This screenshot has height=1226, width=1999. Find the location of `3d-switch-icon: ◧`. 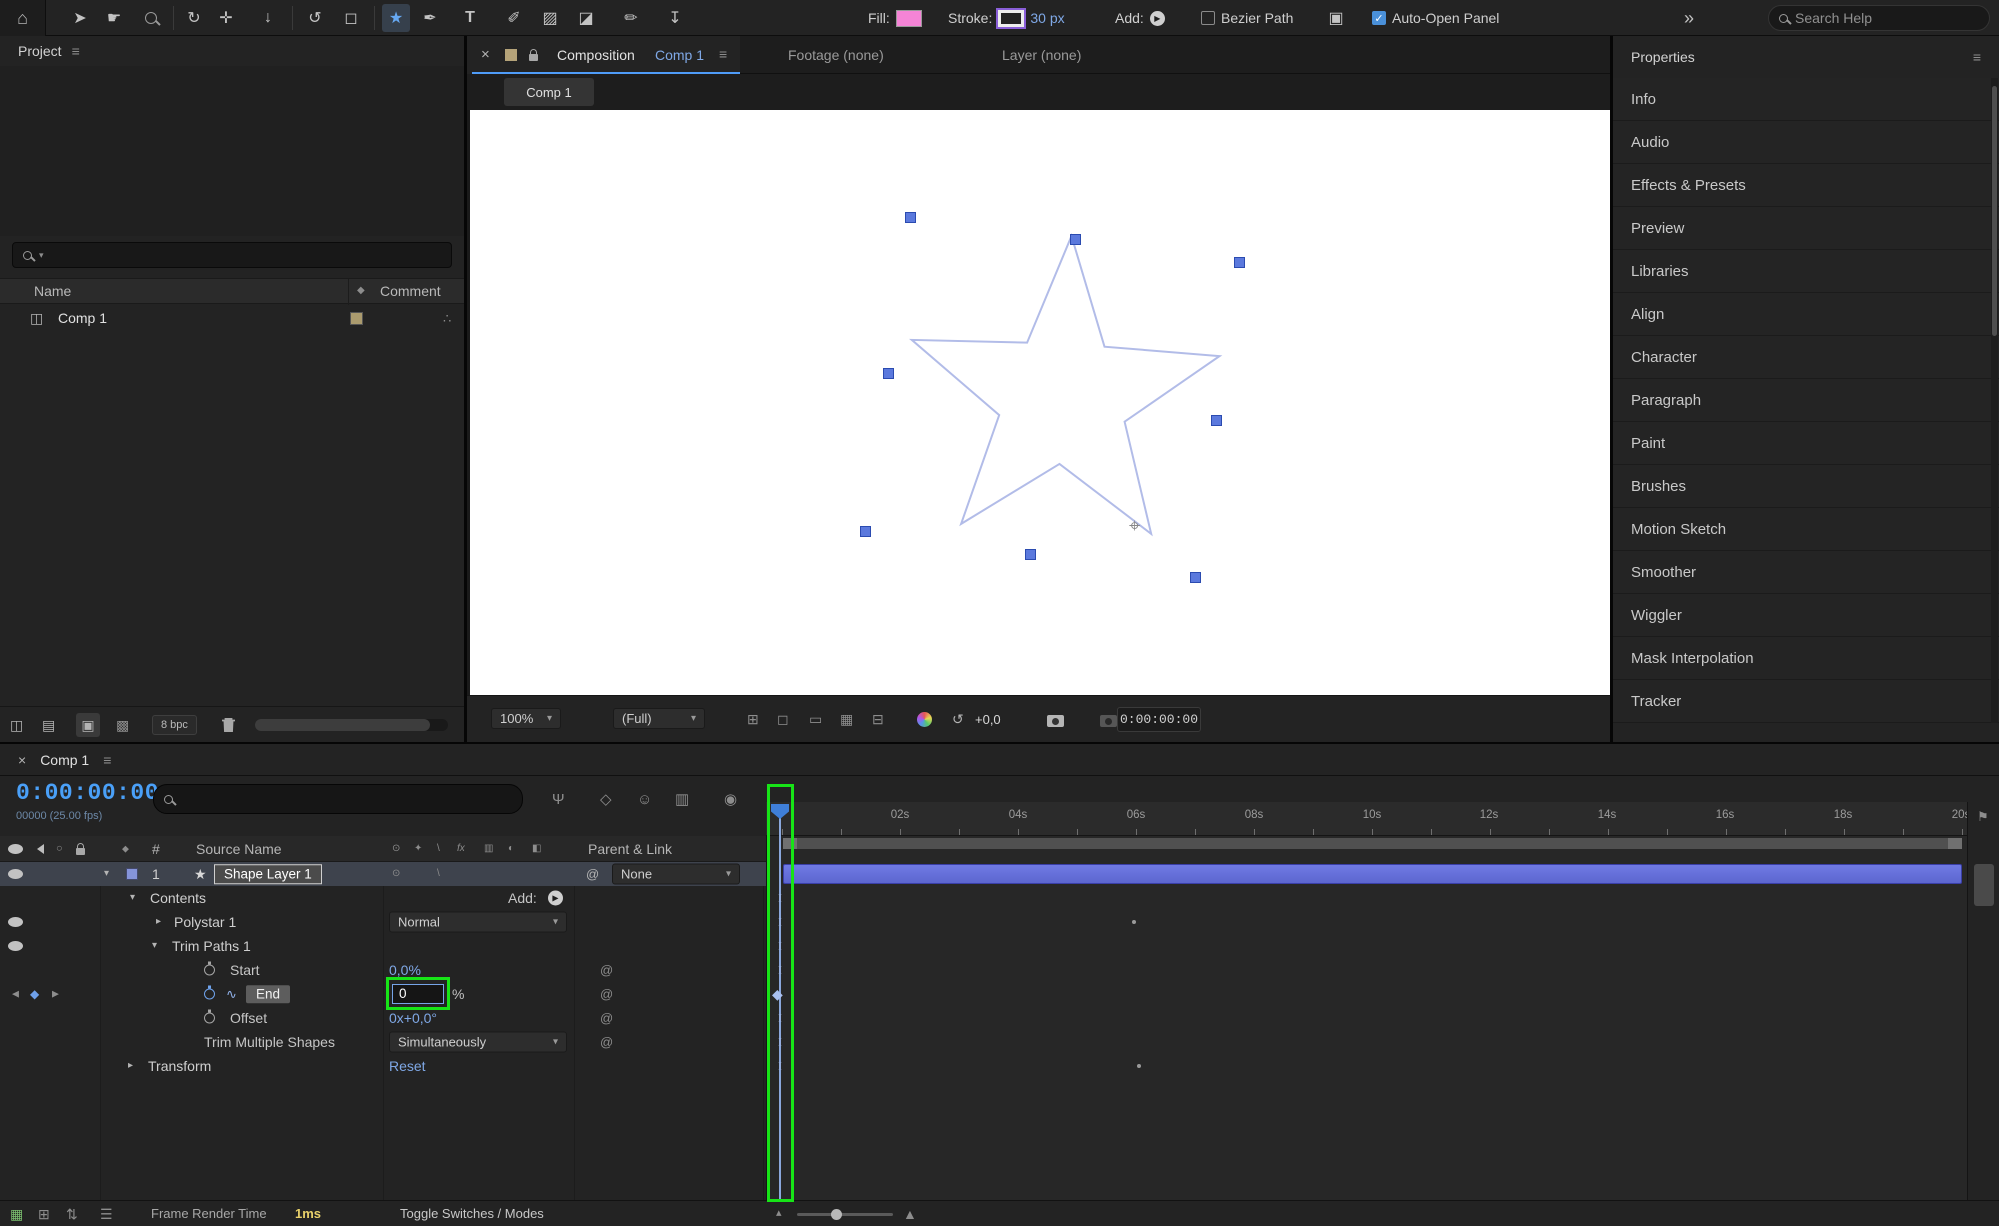

3d-switch-icon: ◧ is located at coordinates (536, 848).